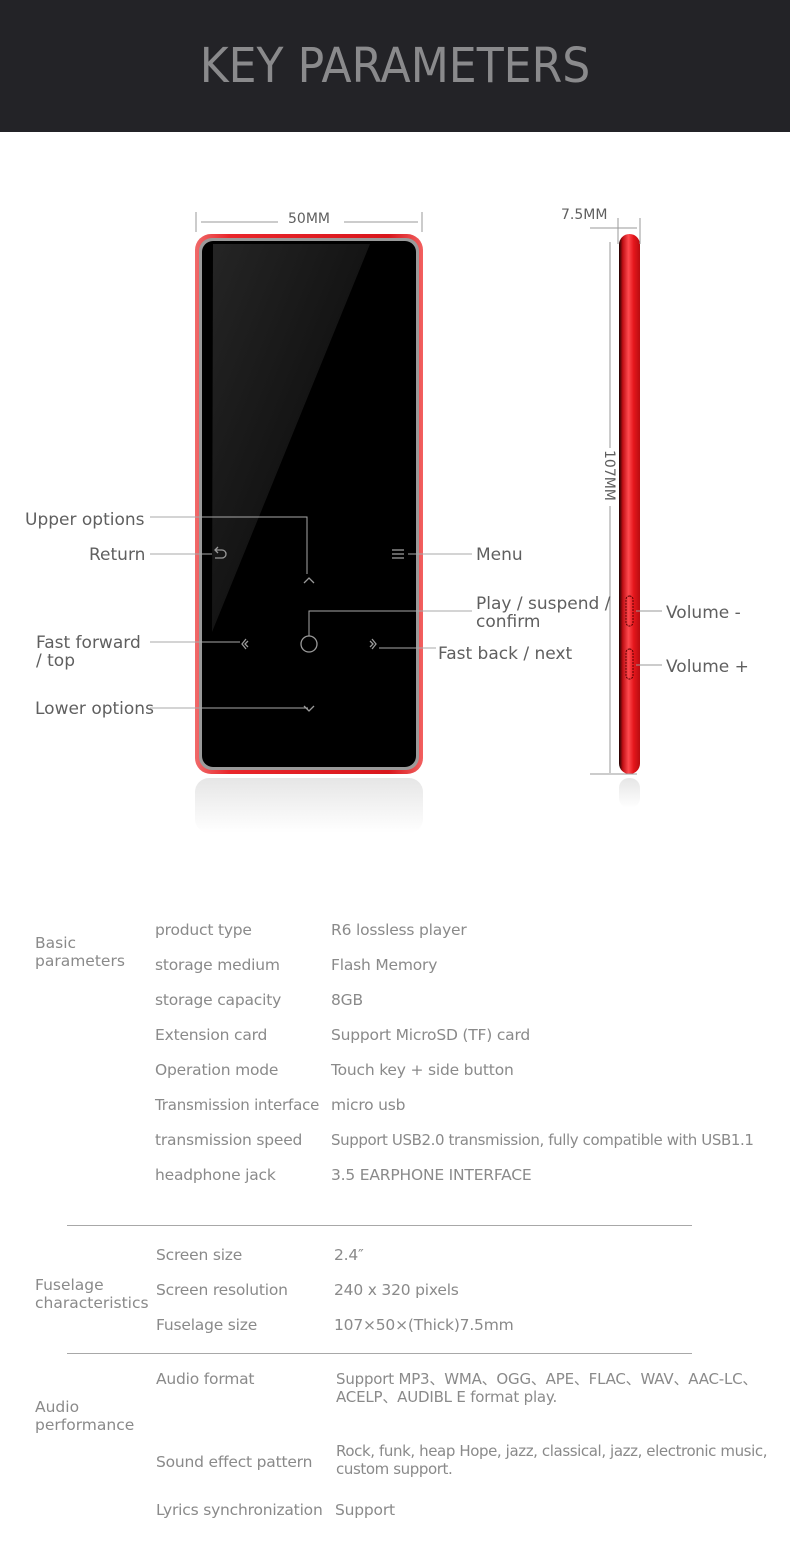 The image size is (790, 1562). Describe the element at coordinates (239, 1510) in the screenshot. I see `spec-key: Lyrics synchronization` at that location.